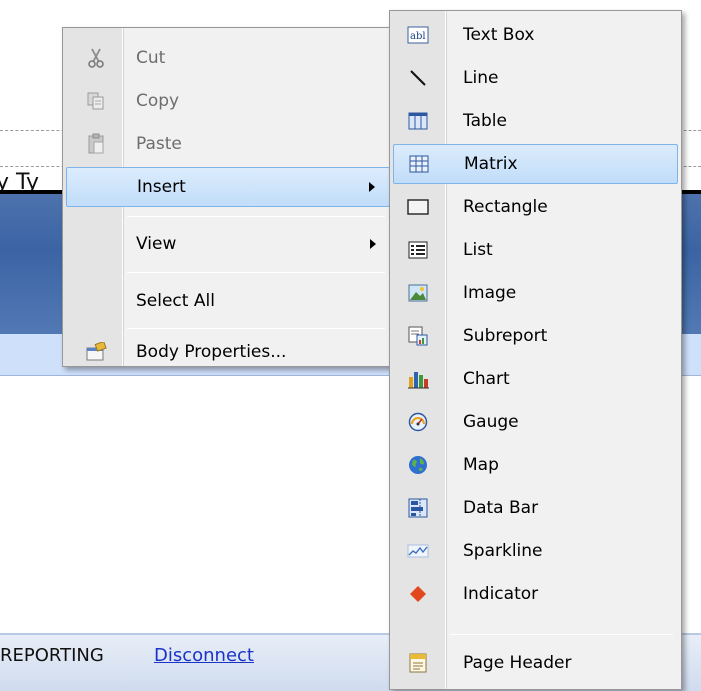 Image resolution: width=701 pixels, height=691 pixels. What do you see at coordinates (228, 187) in the screenshot?
I see `menu-item-insert: Insert` at bounding box center [228, 187].